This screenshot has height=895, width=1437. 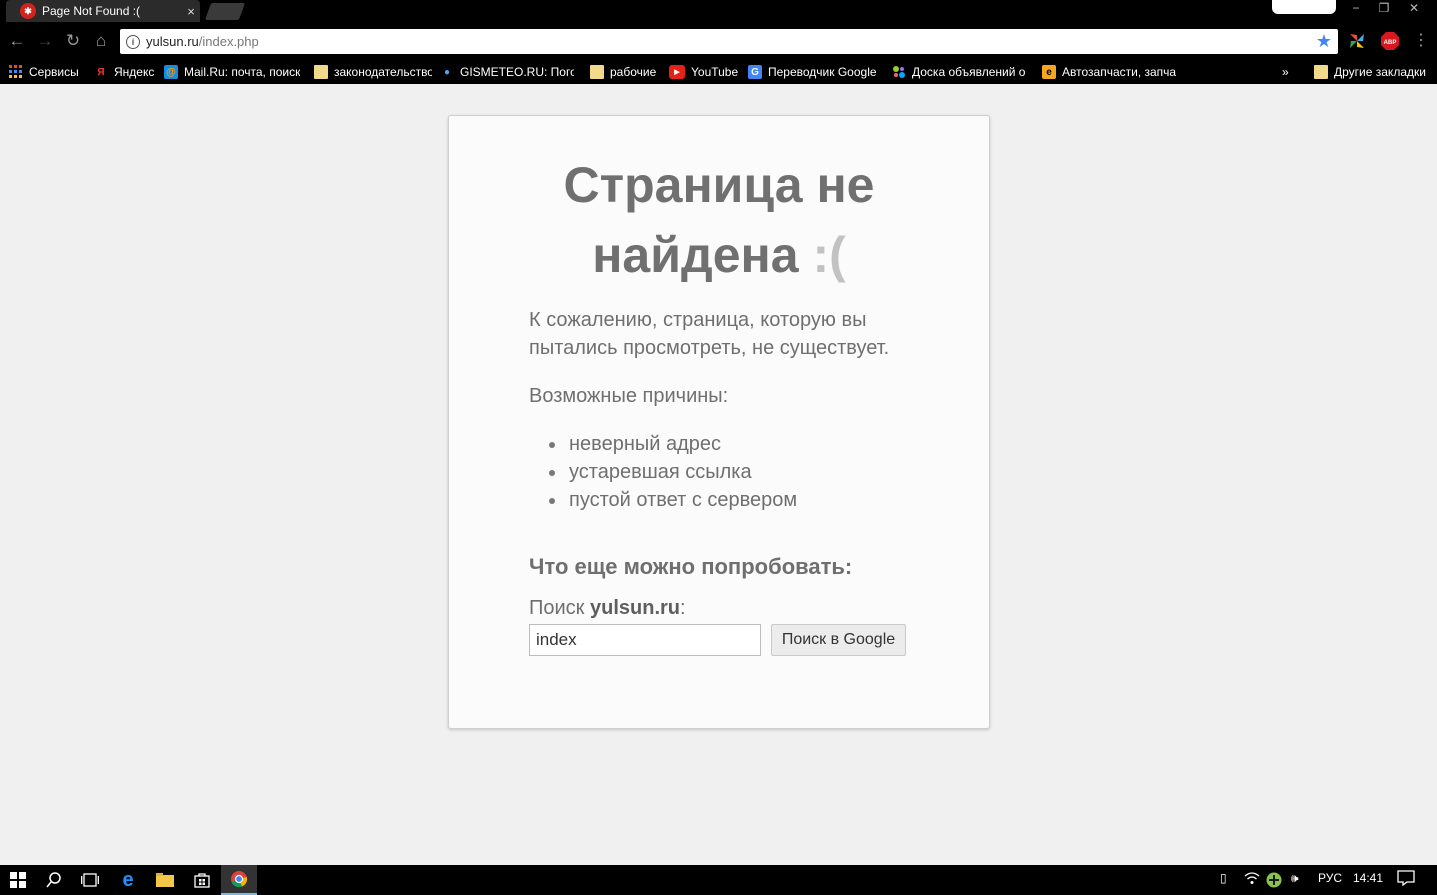 I want to click on search-site-name: yulsun.ru, so click(x=634, y=608).